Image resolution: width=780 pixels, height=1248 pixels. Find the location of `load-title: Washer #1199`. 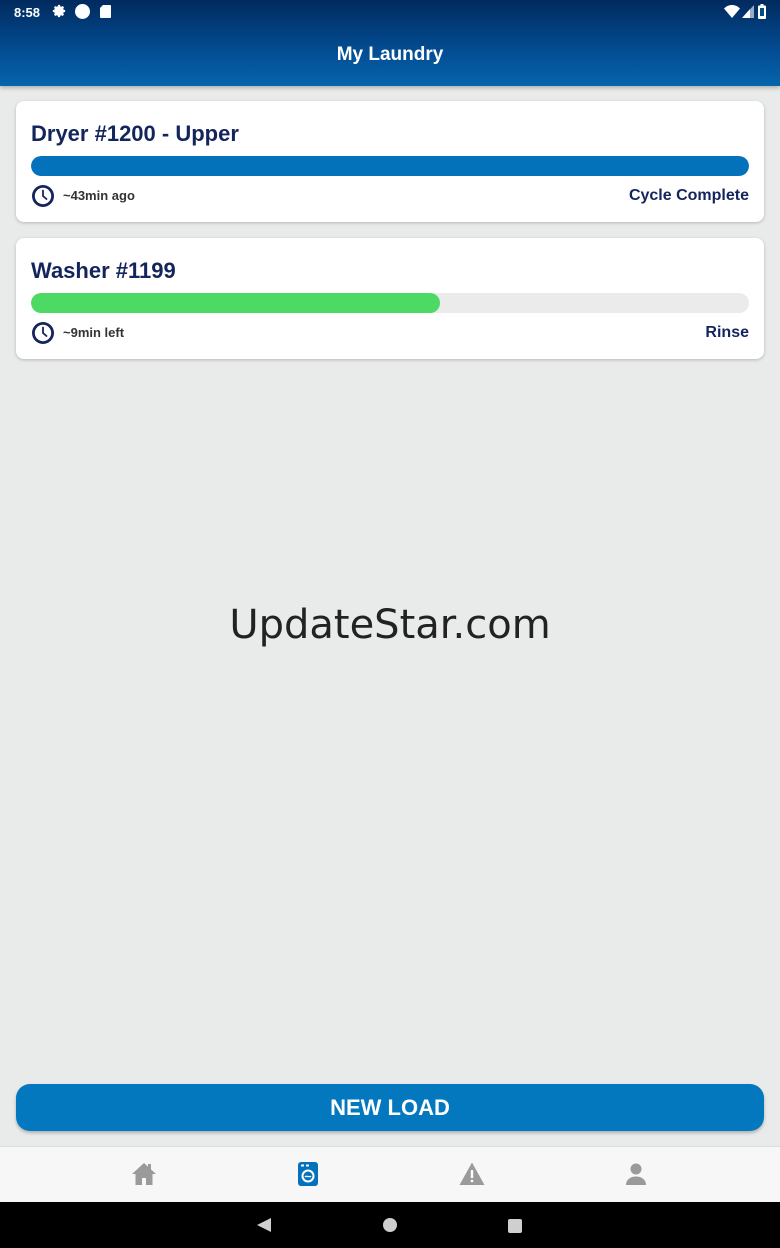

load-title: Washer #1199 is located at coordinates (103, 270).